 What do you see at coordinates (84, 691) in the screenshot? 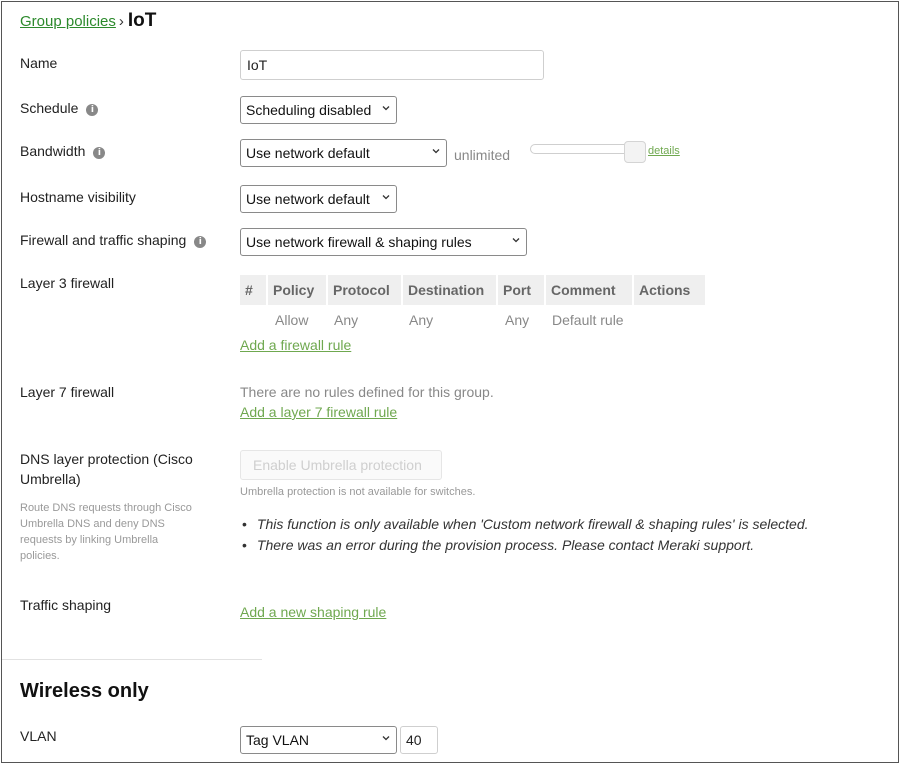
I see `wireless-section-title: Wireless only` at bounding box center [84, 691].